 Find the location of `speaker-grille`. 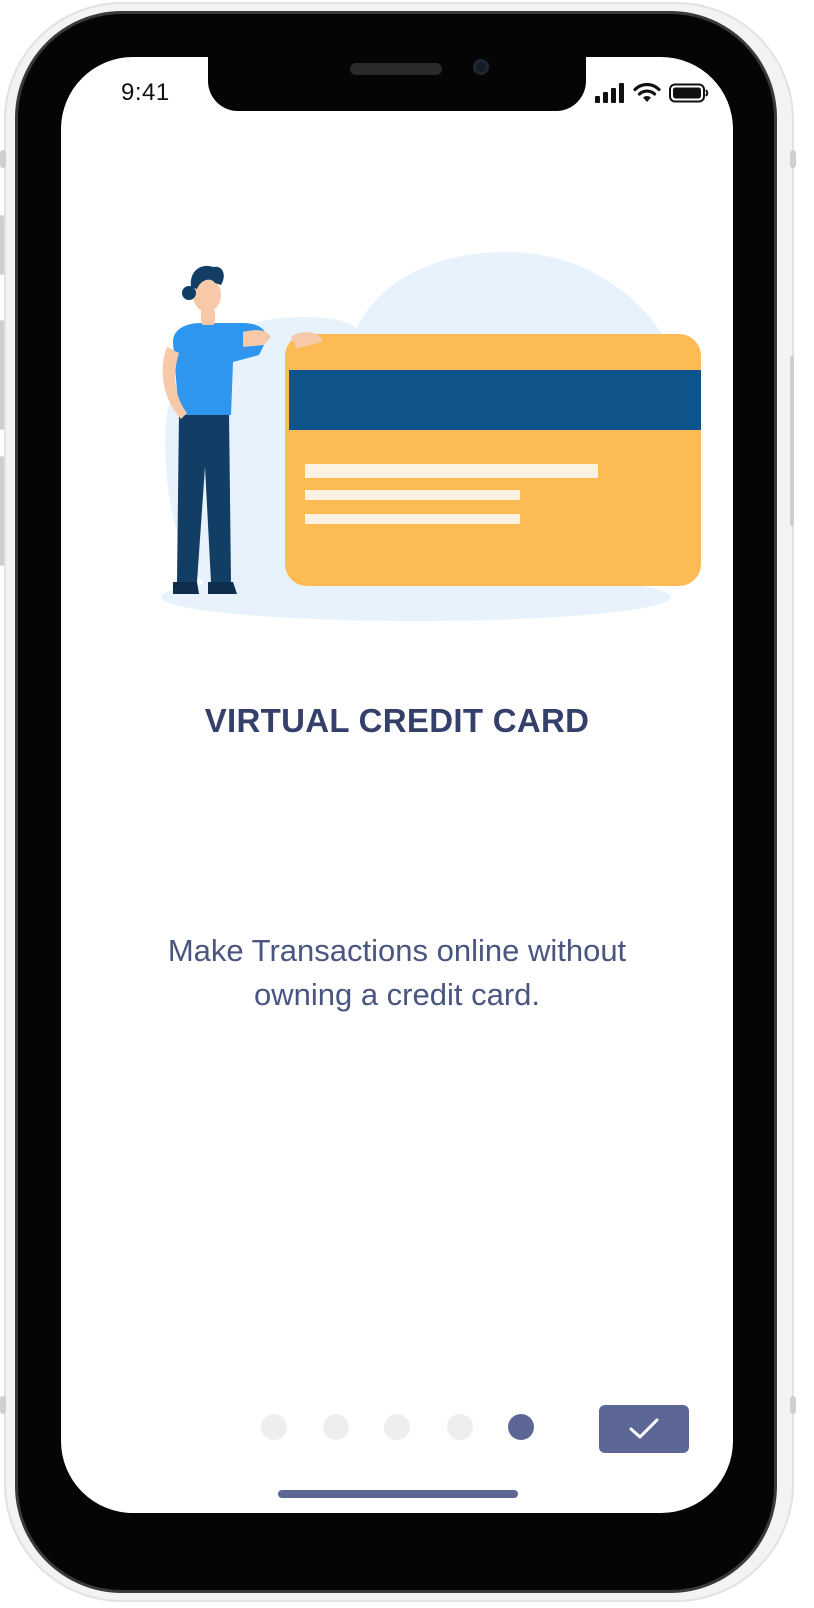

speaker-grille is located at coordinates (396, 69).